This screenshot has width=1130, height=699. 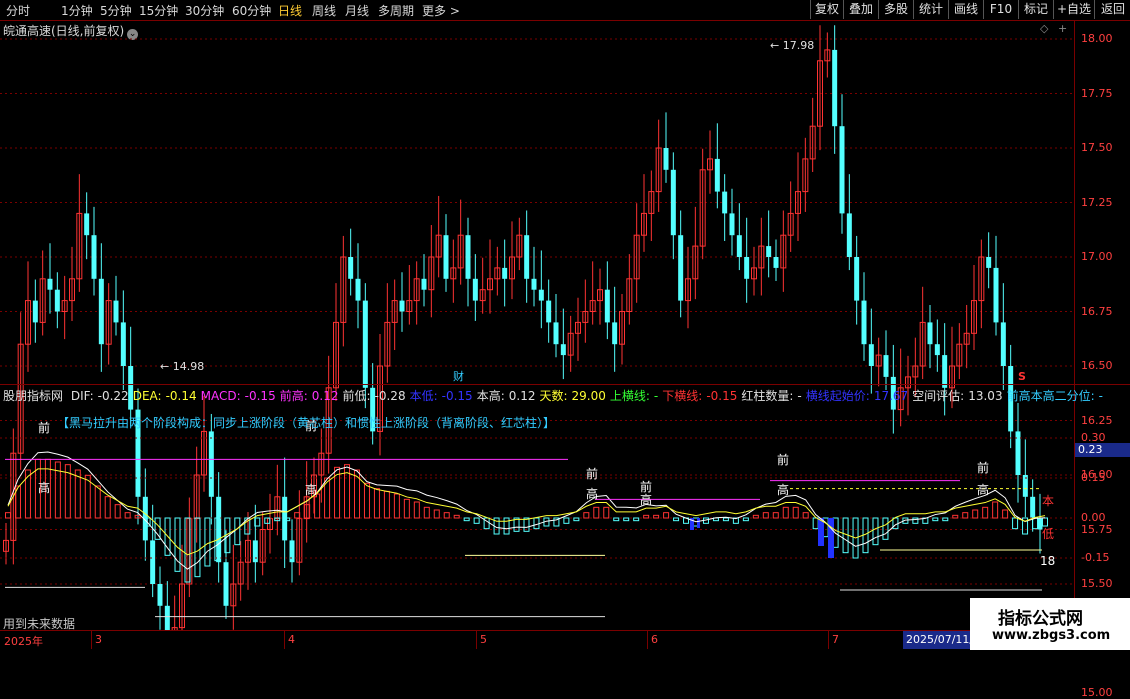 What do you see at coordinates (181, 396) in the screenshot?
I see `indicator-field-value: -0.14` at bounding box center [181, 396].